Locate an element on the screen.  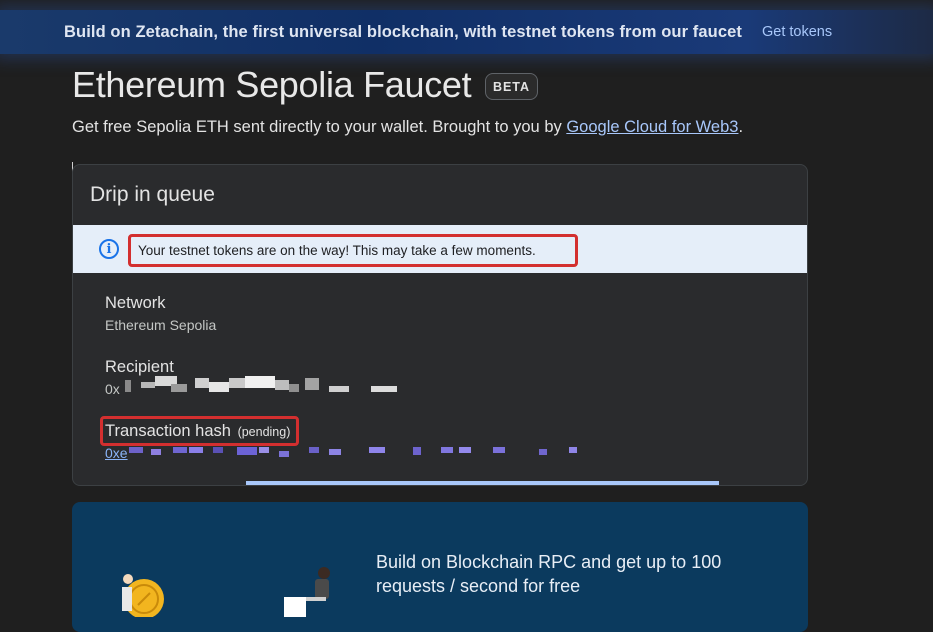
network-value: Ethereum Sepolia is located at coordinates (161, 325).